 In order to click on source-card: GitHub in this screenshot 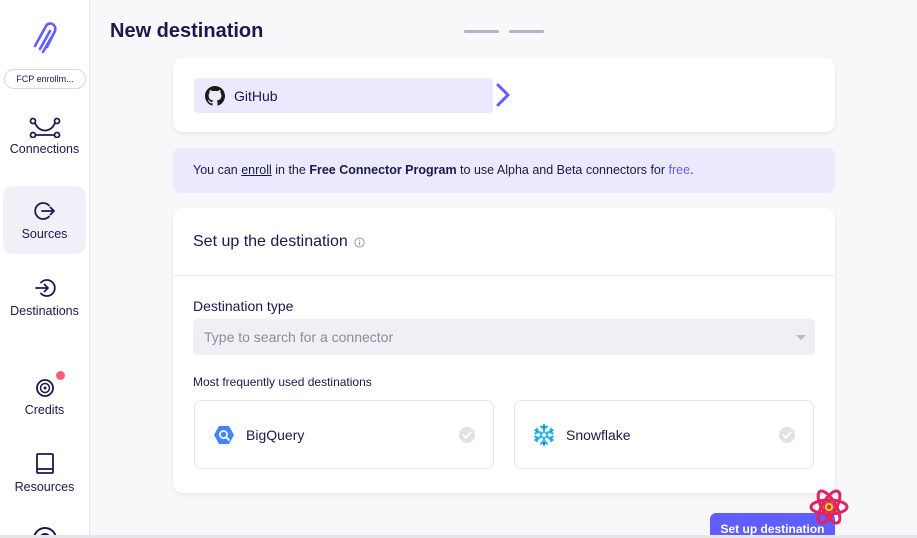, I will do `click(504, 95)`.